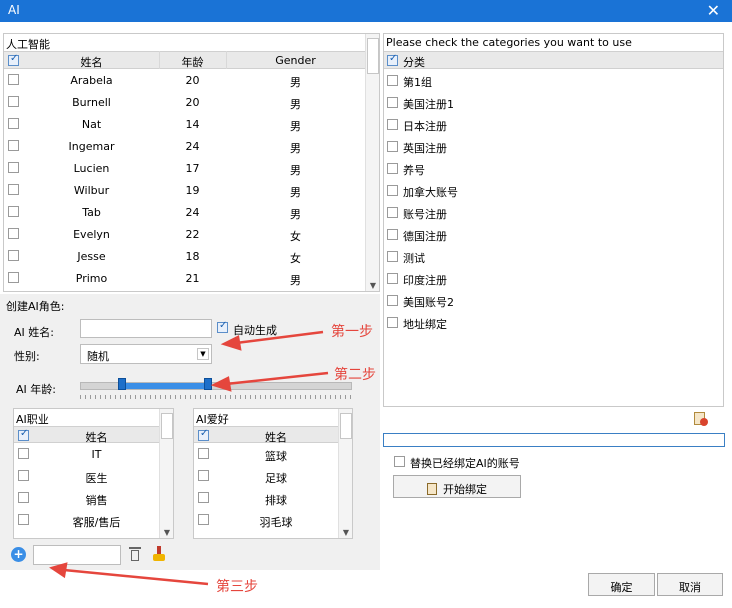 The image size is (732, 608). I want to click on ai-name-field, so click(146, 328).